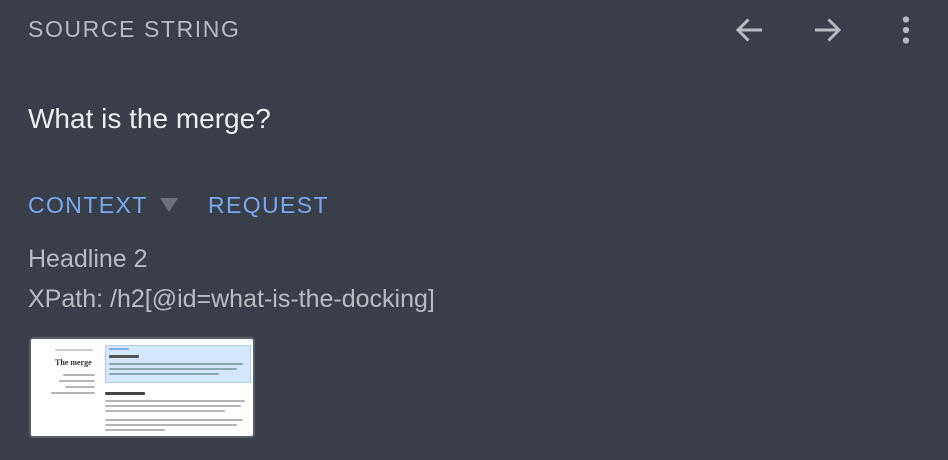  I want to click on arrow-right-icon, so click(828, 30).